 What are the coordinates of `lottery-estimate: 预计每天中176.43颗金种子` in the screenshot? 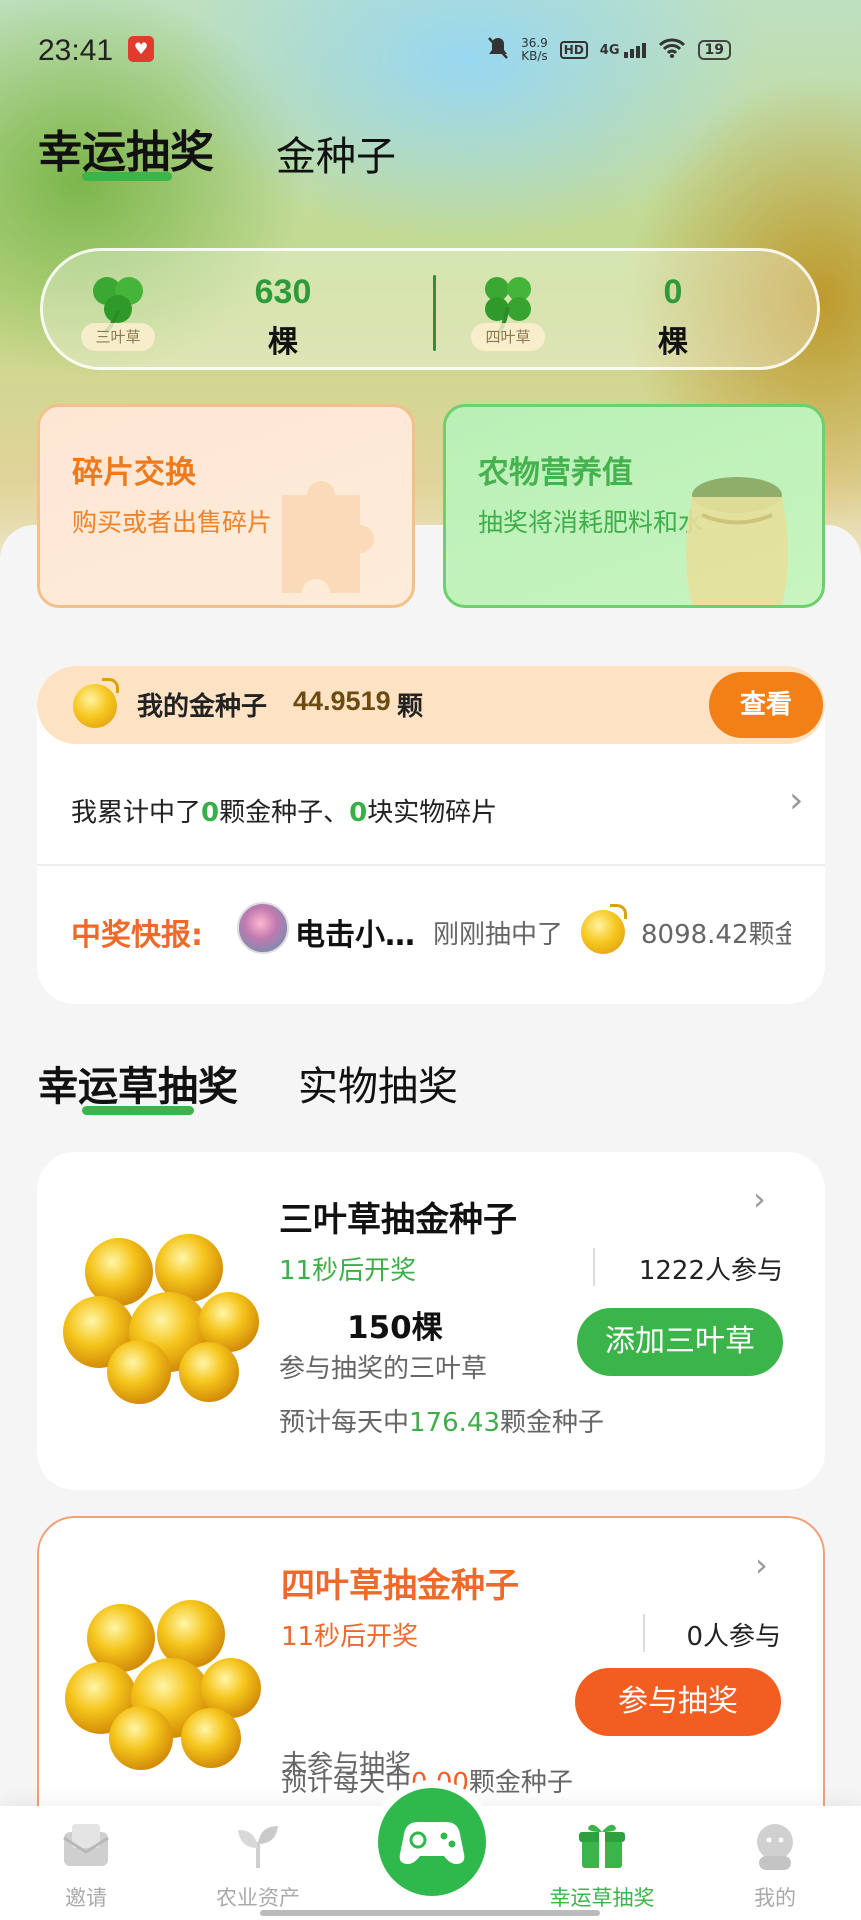 It's located at (441, 1420).